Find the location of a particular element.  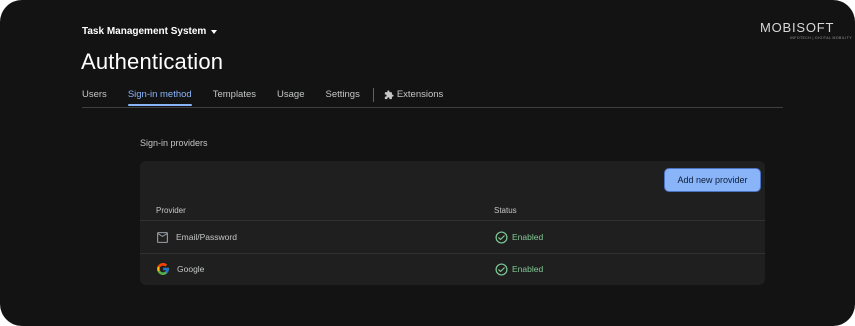

tab-extensions: Extensions is located at coordinates (413, 94).